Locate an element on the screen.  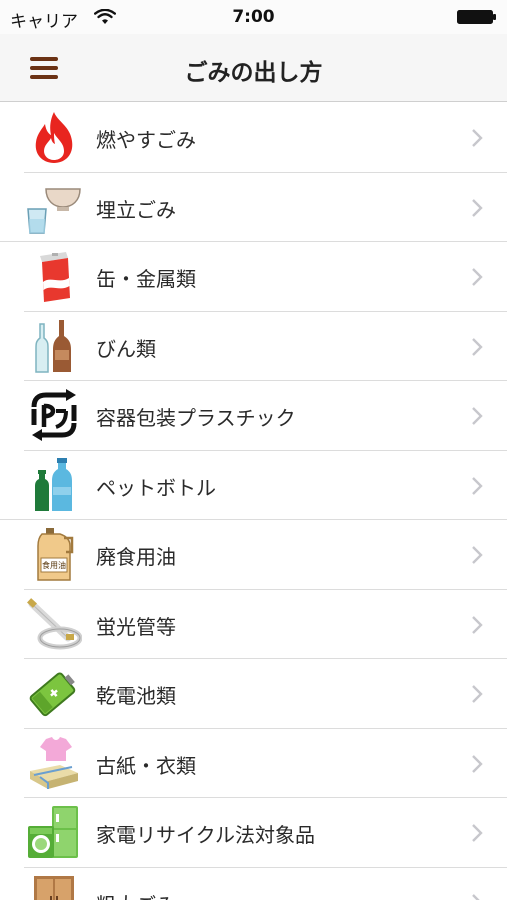
list-item-label: 埋立ごみ is located at coordinates (136, 209).